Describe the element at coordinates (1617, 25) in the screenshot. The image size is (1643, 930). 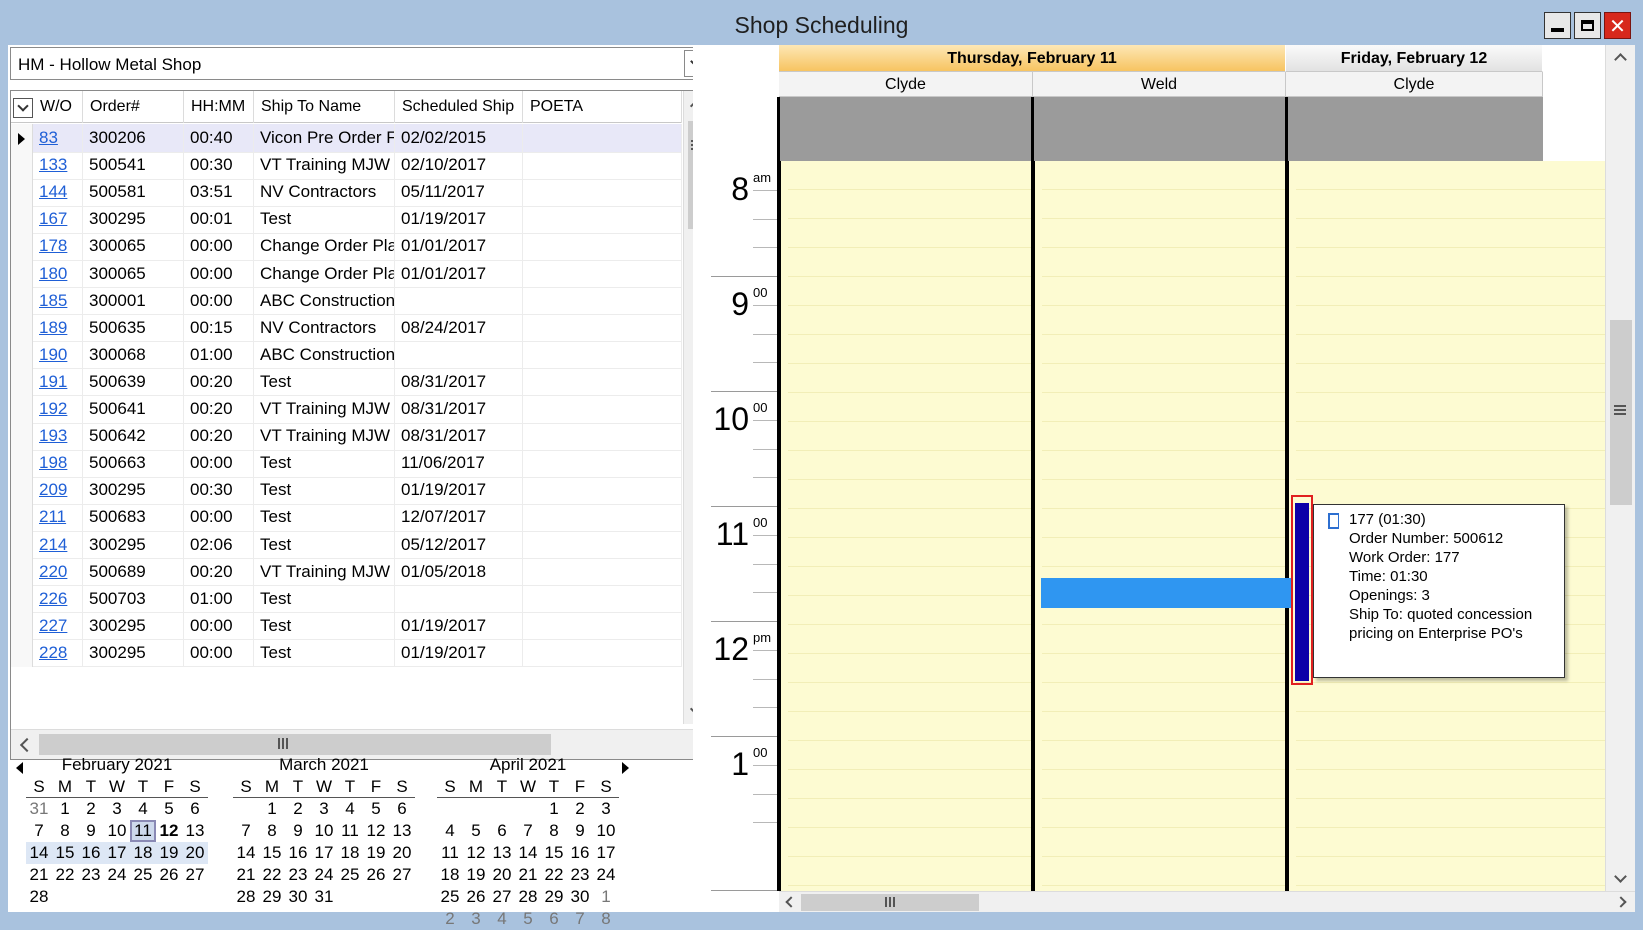
I see `close-button: ✕` at that location.